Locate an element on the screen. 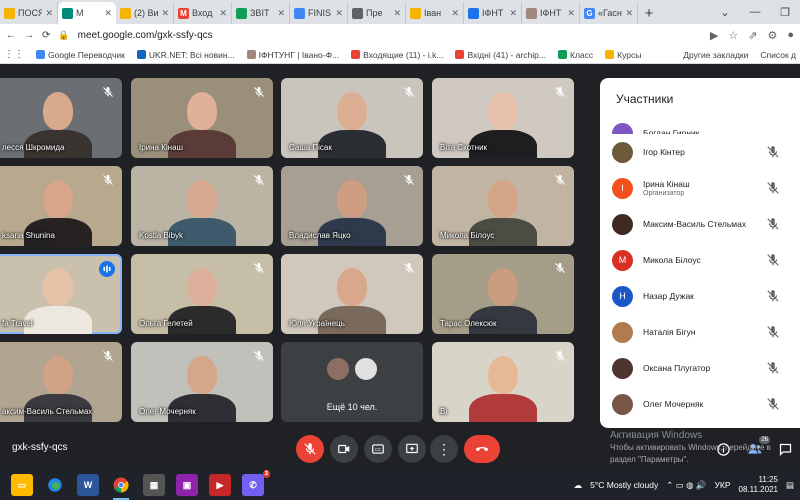 The height and width of the screenshot is (500, 800). language-indicator: УКР is located at coordinates (722, 485).